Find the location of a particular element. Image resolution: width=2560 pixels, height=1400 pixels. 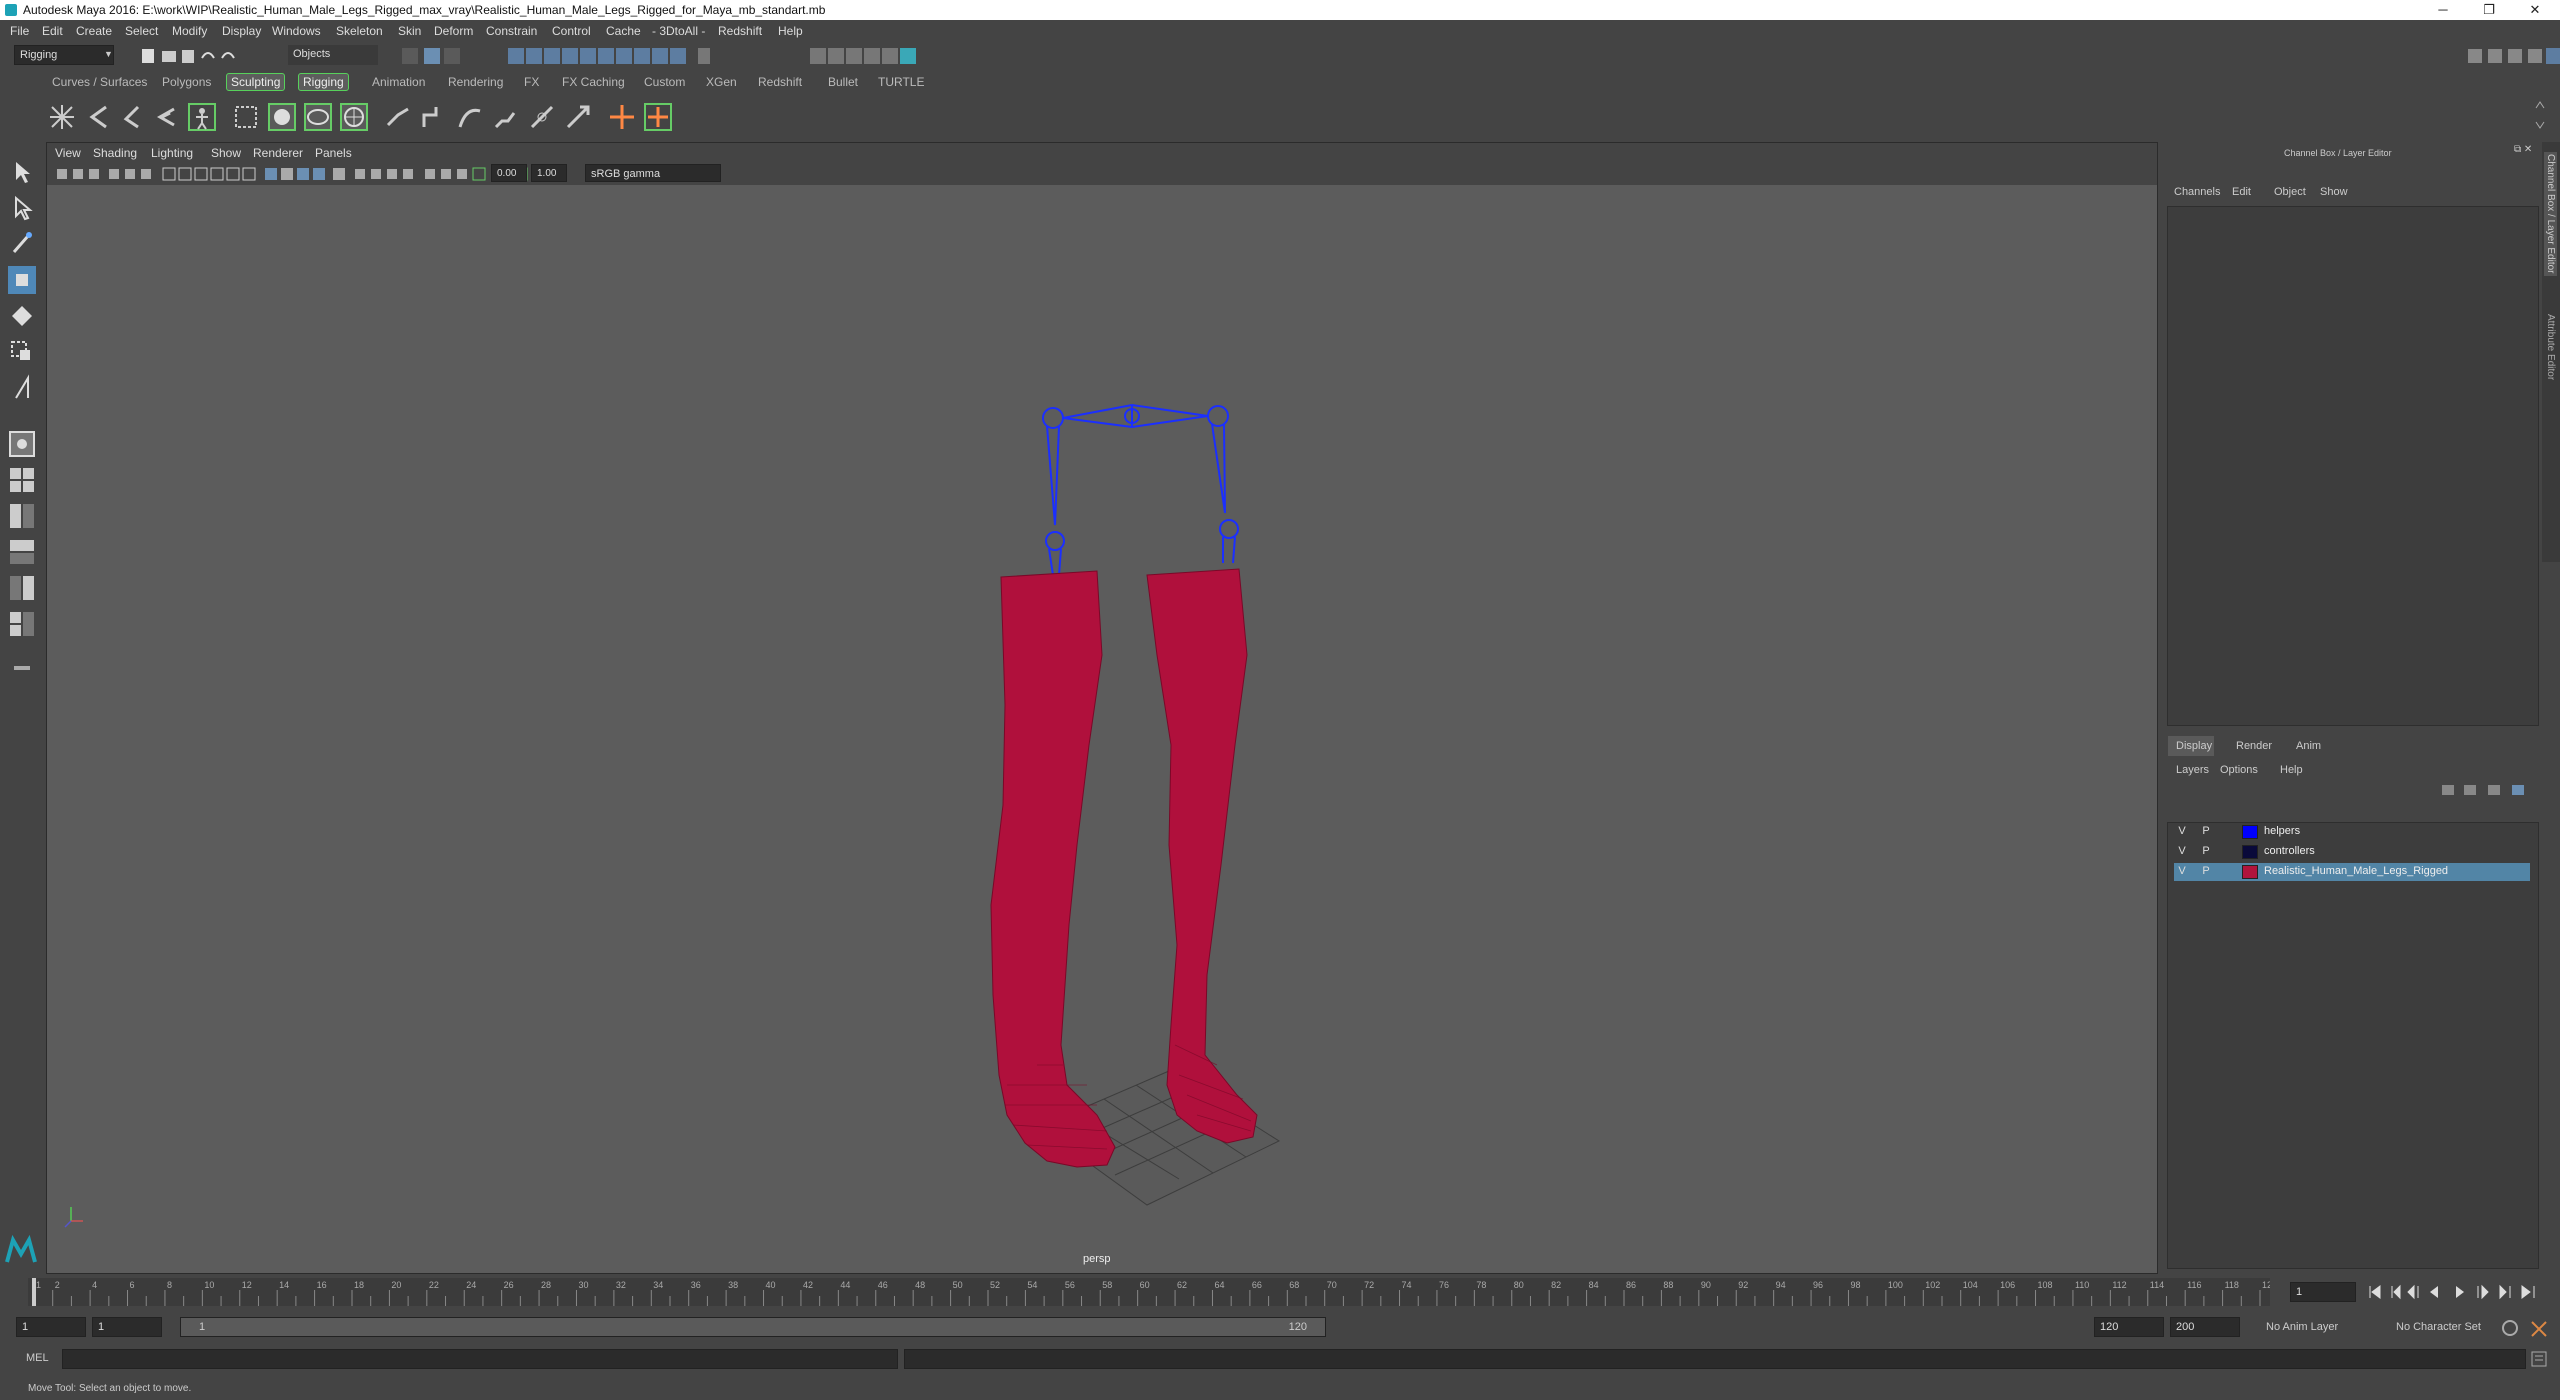

menu-windows: Windows is located at coordinates (296, 31).